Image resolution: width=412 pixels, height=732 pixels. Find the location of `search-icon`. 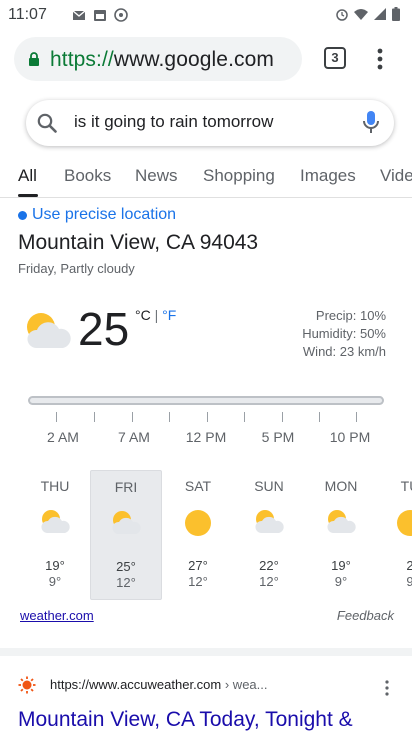

search-icon is located at coordinates (47, 123).